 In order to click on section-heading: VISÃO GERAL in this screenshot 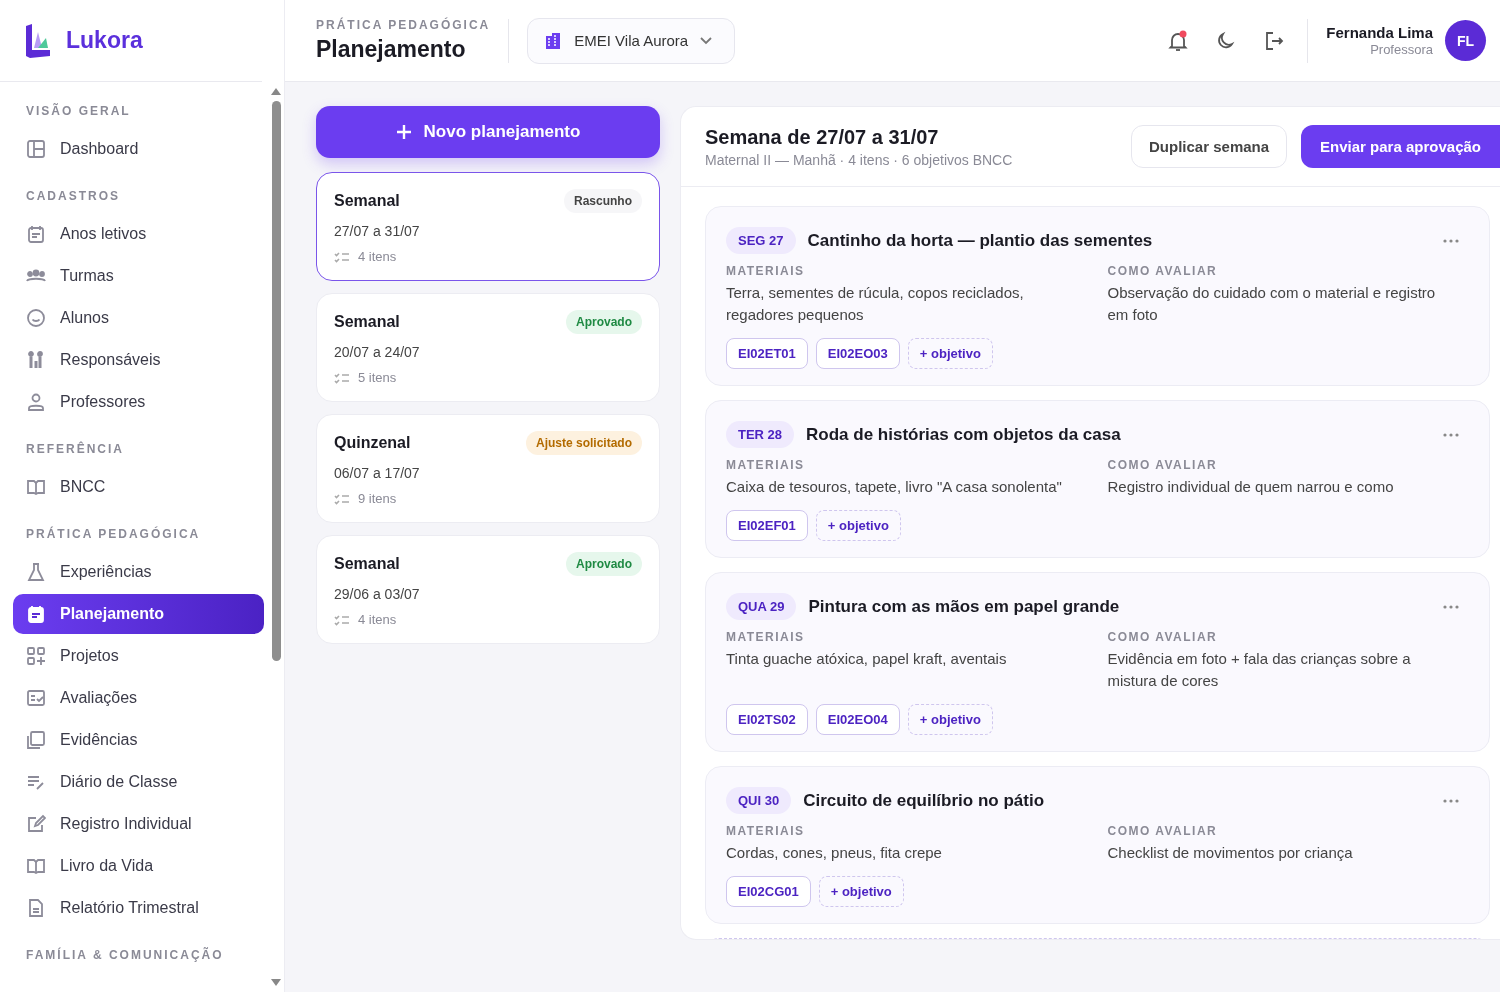, I will do `click(78, 111)`.